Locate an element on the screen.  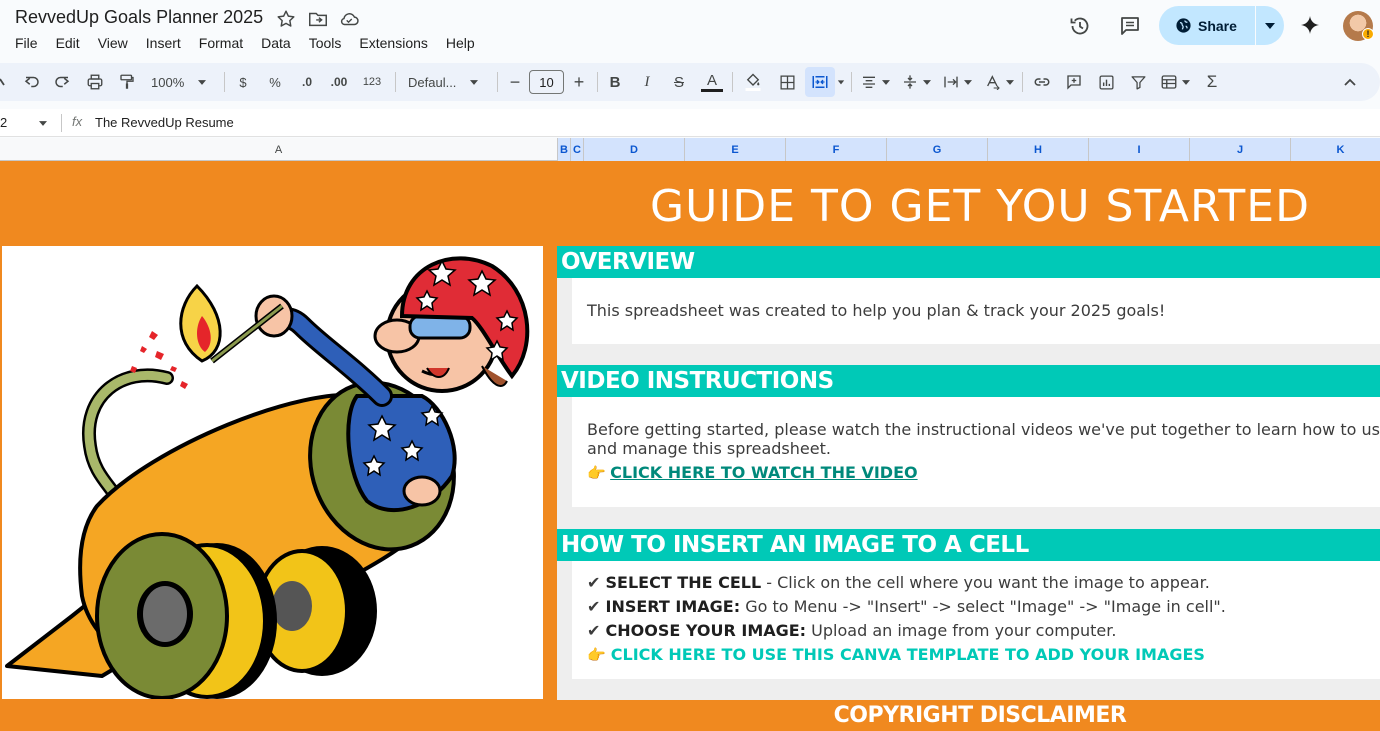
fill-color-icon is located at coordinates (753, 82).